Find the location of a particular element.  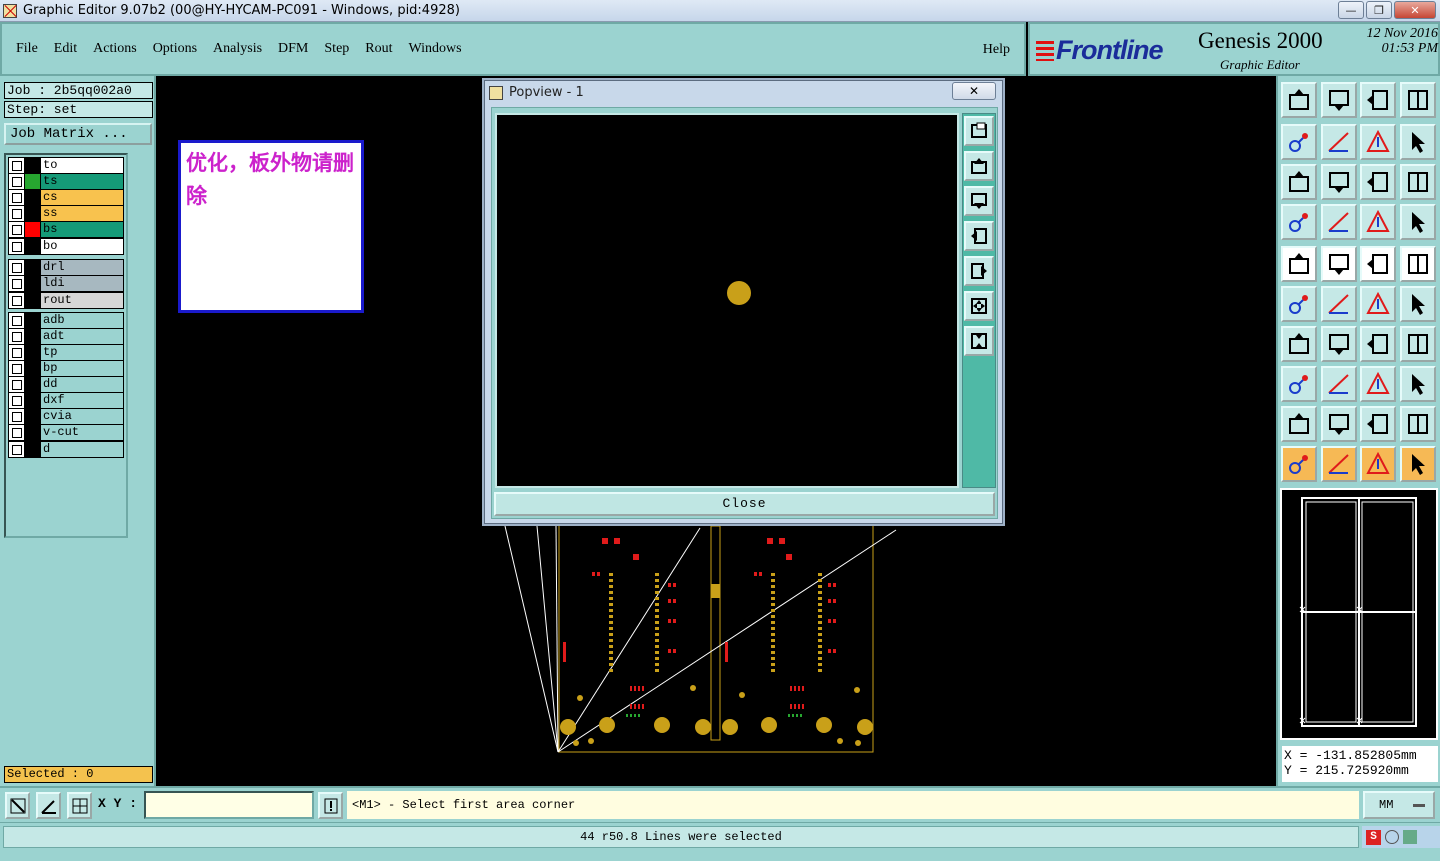

window-split-icon is located at coordinates (1418, 100).